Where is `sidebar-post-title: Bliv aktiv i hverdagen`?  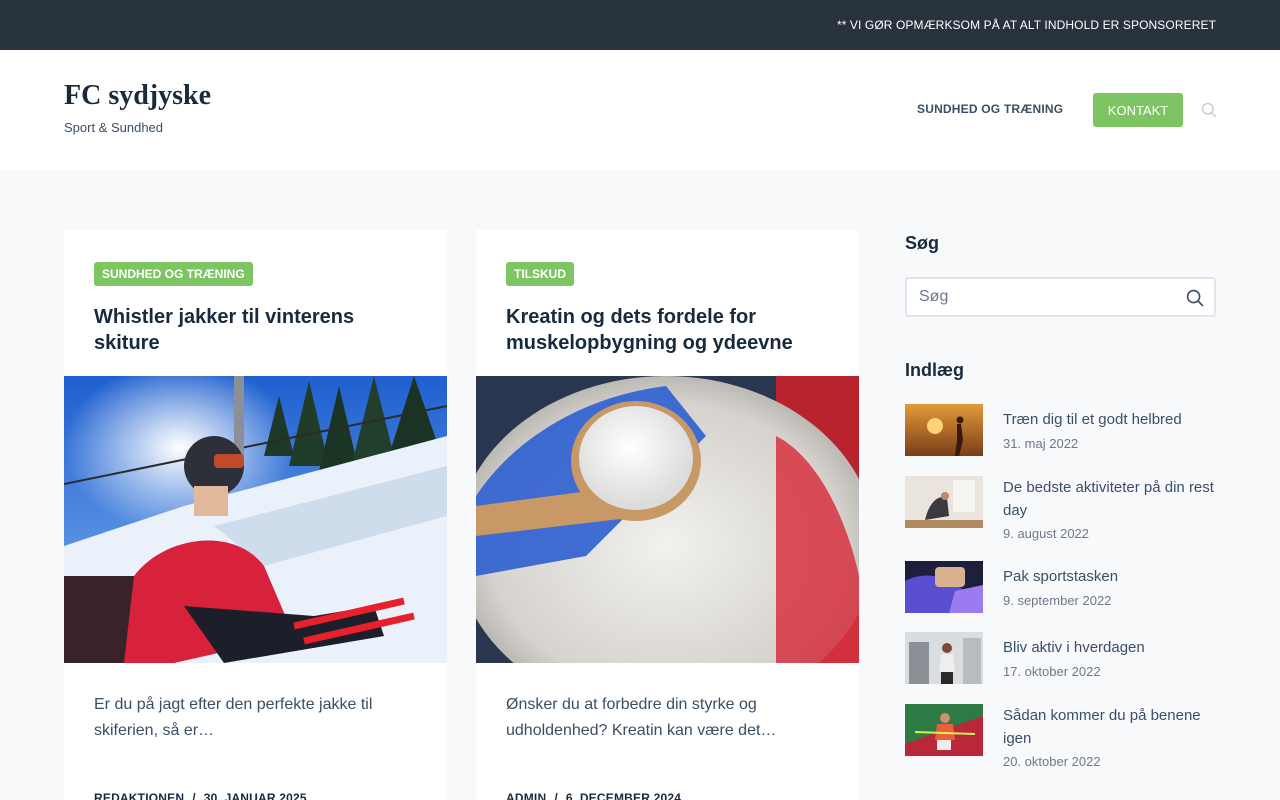
sidebar-post-title: Bliv aktiv i hverdagen is located at coordinates (1109, 647).